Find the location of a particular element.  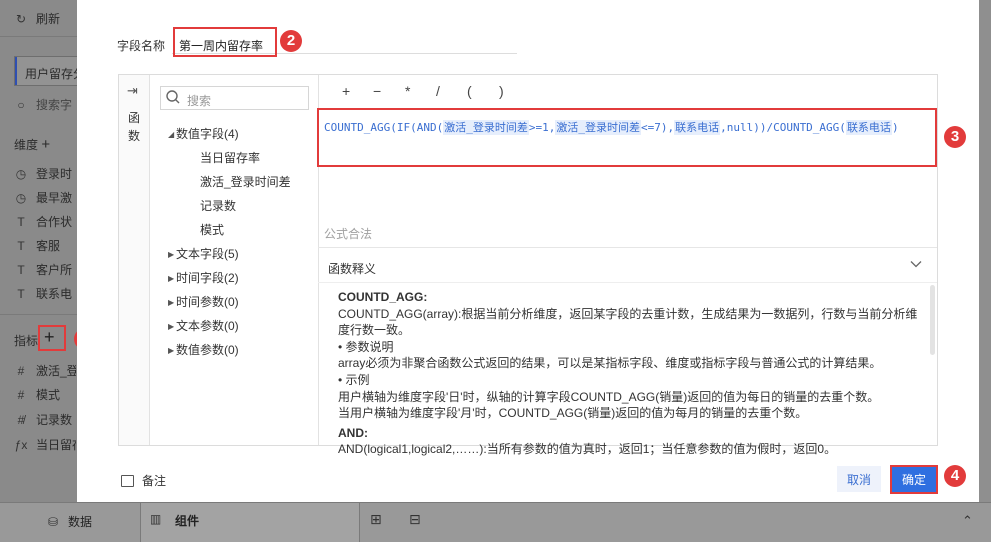

background-bottom-bar: ⛁ 数据 ▥ 组件 ⊞ ⊟ ⌃ is located at coordinates (495, 522).